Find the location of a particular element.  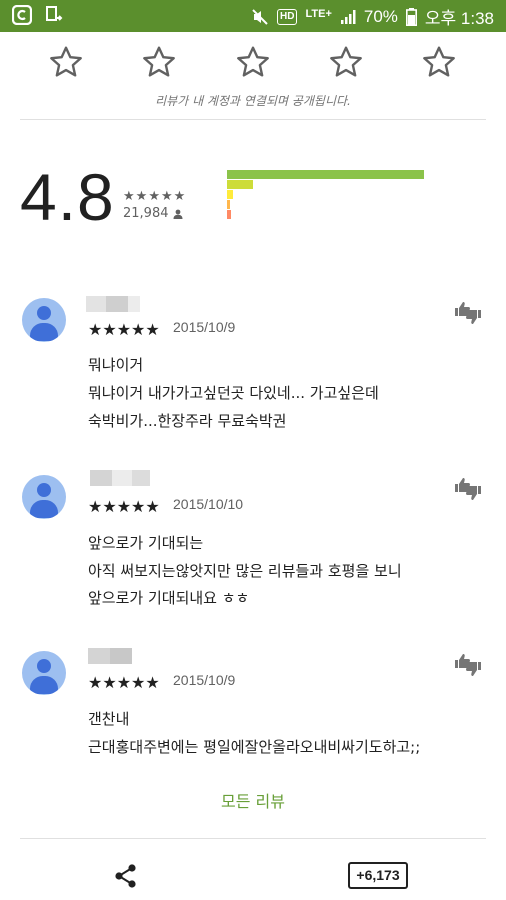

average-score: 4.8 is located at coordinates (67, 197).